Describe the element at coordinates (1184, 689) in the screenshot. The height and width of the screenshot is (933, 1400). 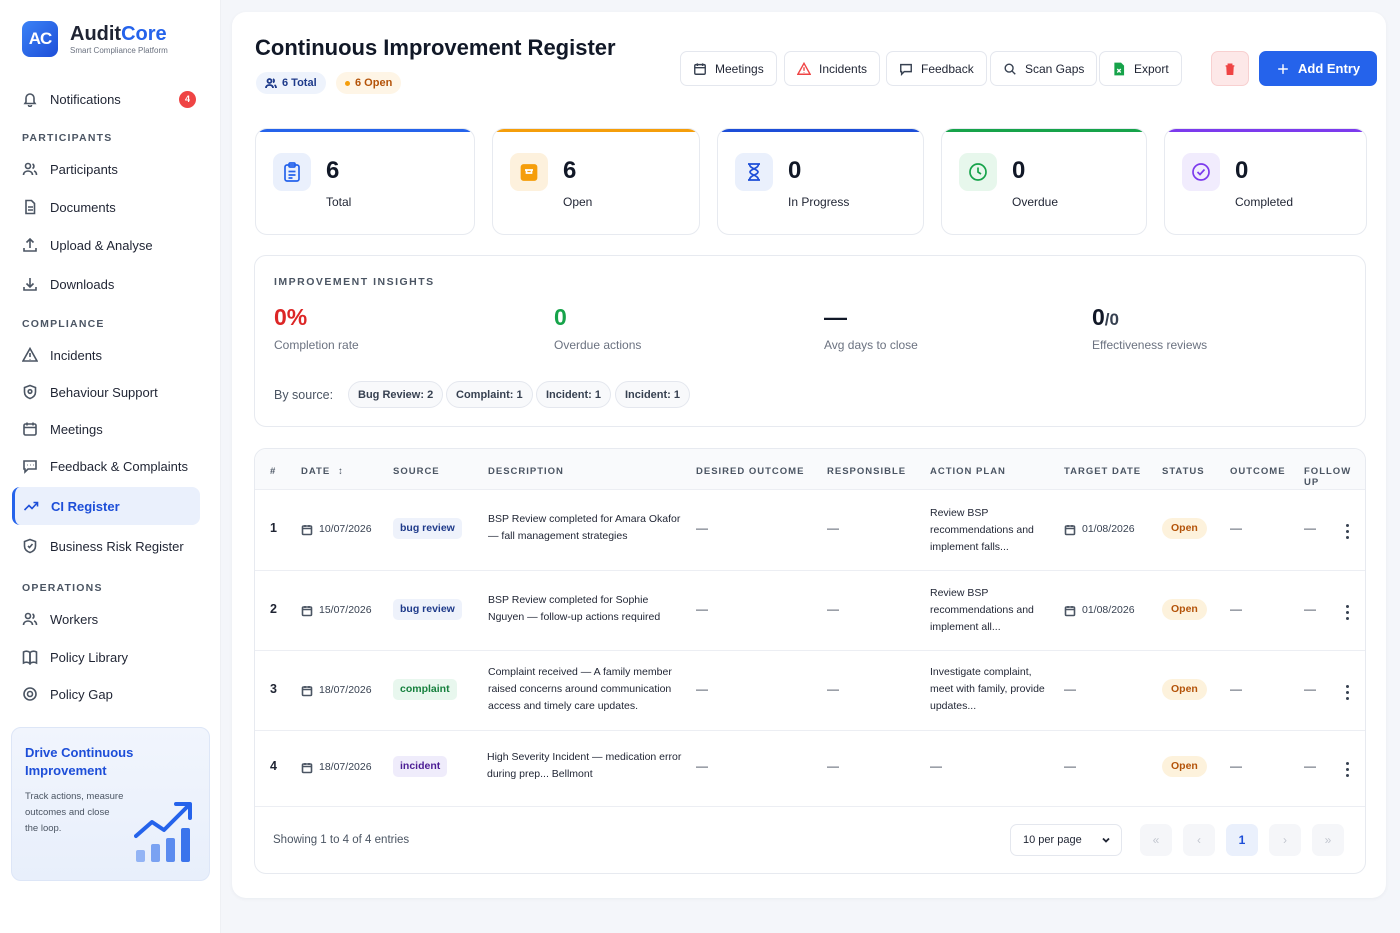
I see `status-badge: Open` at that location.